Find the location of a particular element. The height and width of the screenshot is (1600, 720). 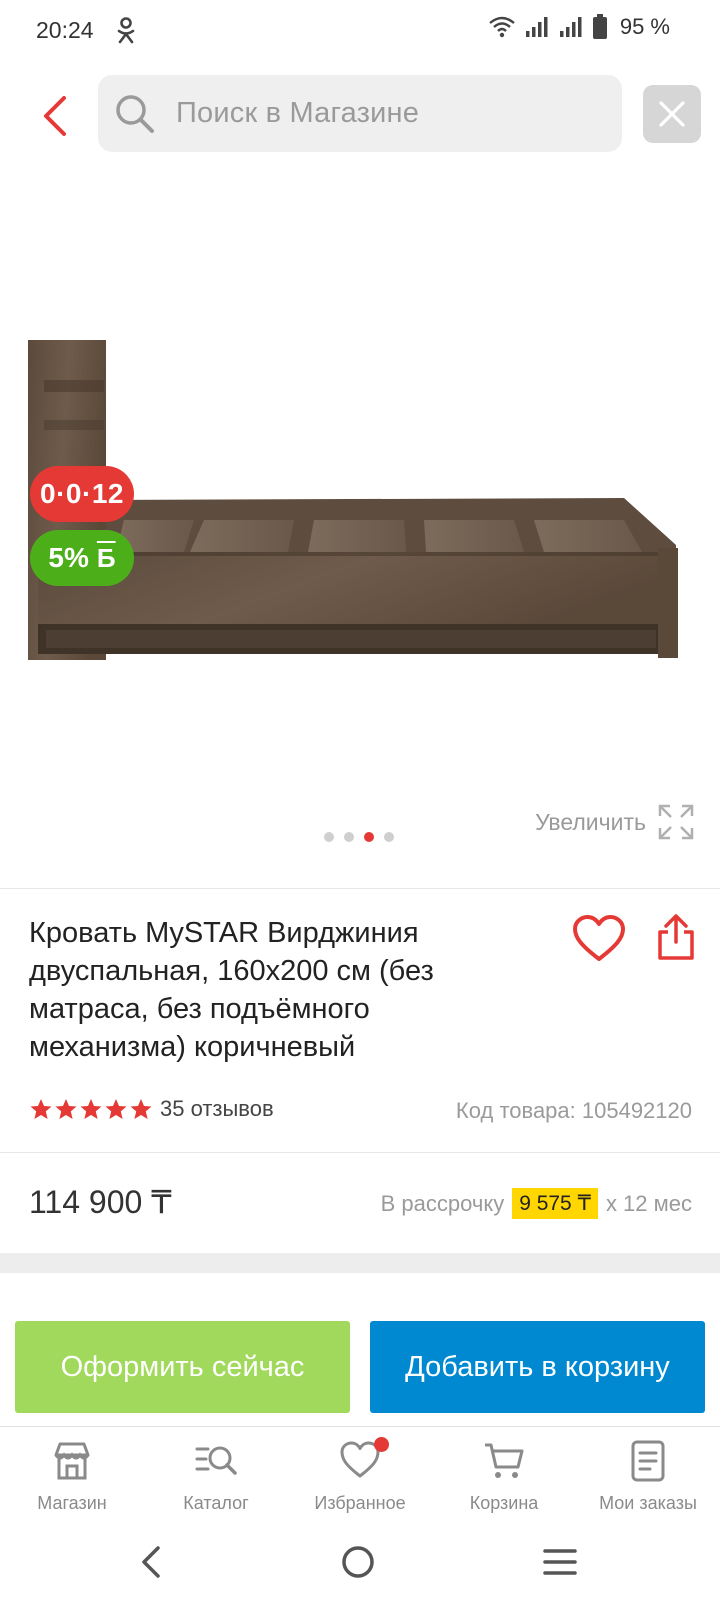

catalog-search-icon is located at coordinates (216, 1460).